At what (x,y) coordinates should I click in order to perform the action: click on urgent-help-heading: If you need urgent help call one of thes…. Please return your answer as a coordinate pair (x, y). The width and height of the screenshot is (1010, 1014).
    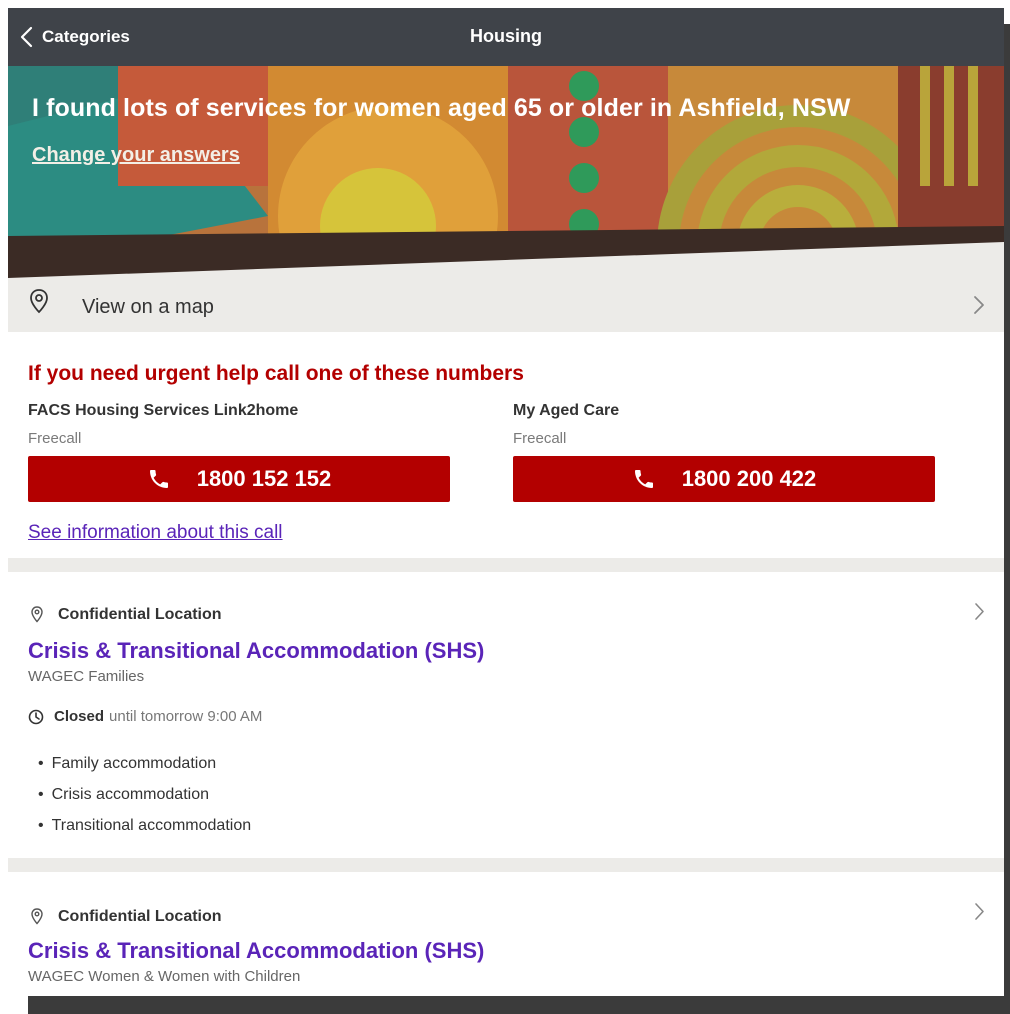
    Looking at the image, I should click on (276, 373).